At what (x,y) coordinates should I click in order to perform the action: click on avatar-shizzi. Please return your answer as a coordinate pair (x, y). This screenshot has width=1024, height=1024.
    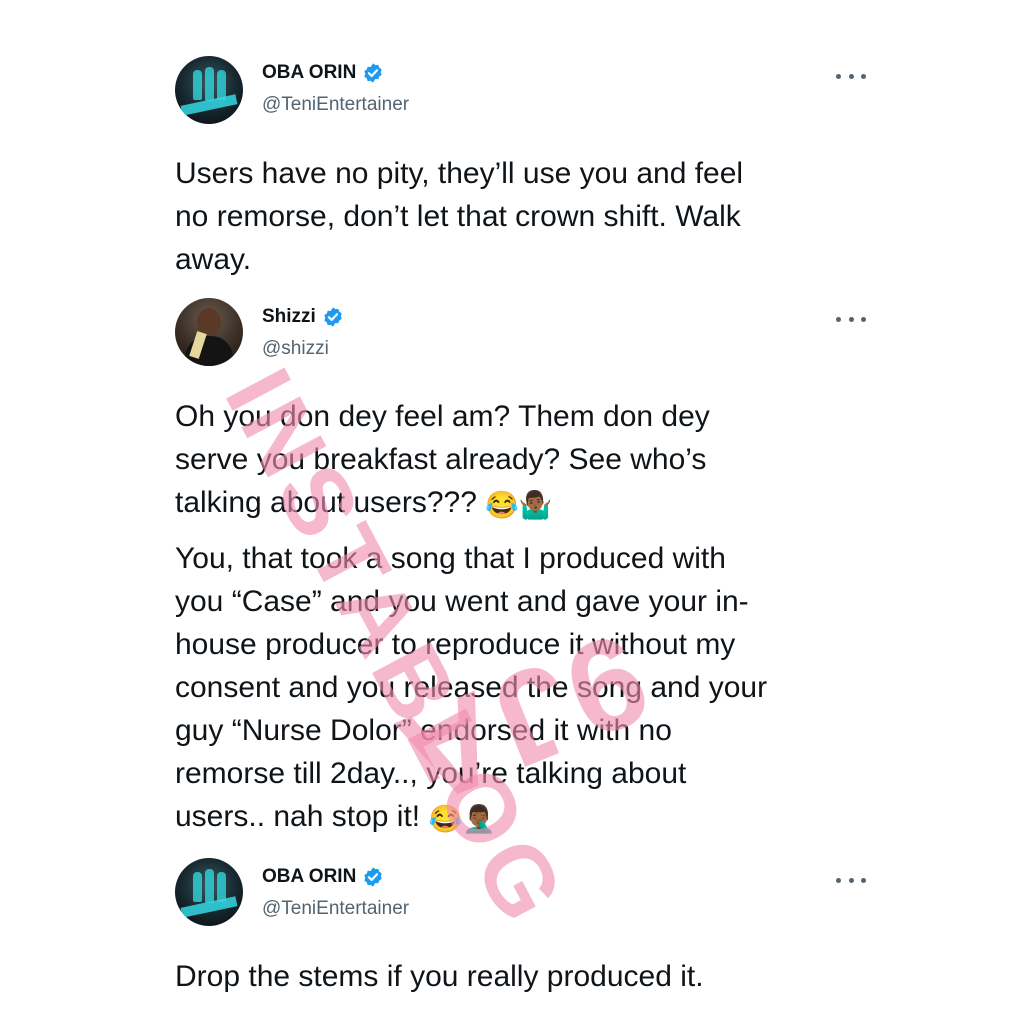
    Looking at the image, I should click on (209, 332).